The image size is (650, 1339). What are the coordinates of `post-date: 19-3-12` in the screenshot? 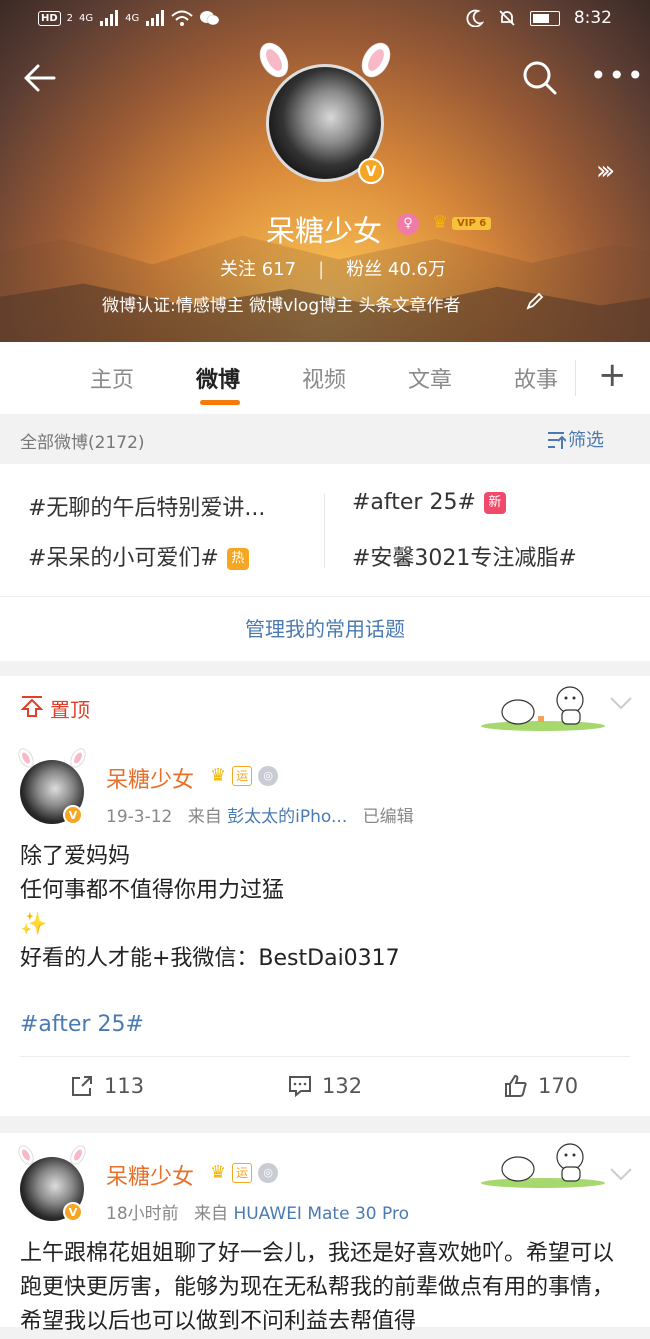 It's located at (139, 817).